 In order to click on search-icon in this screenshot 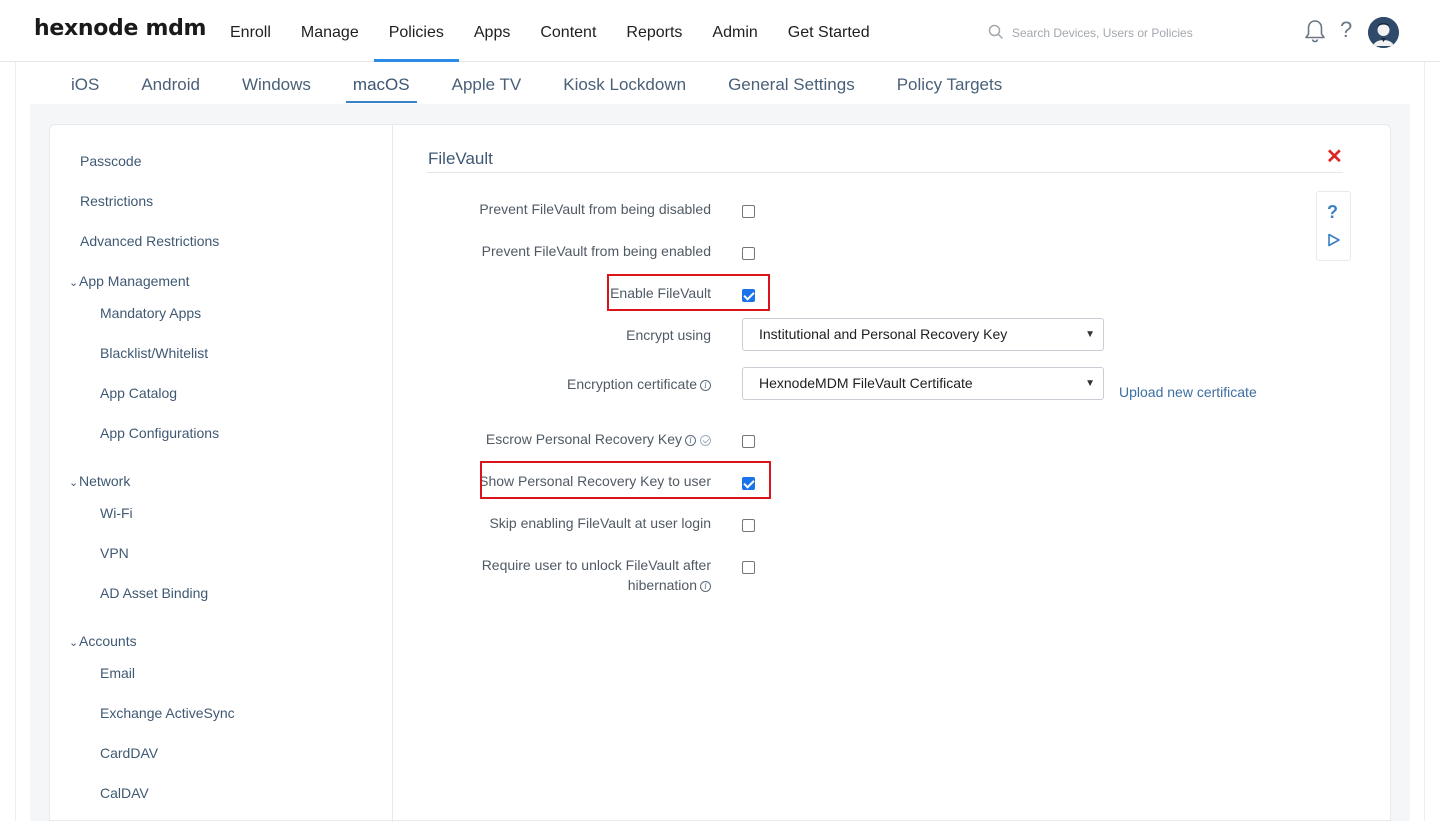, I will do `click(996, 34)`.